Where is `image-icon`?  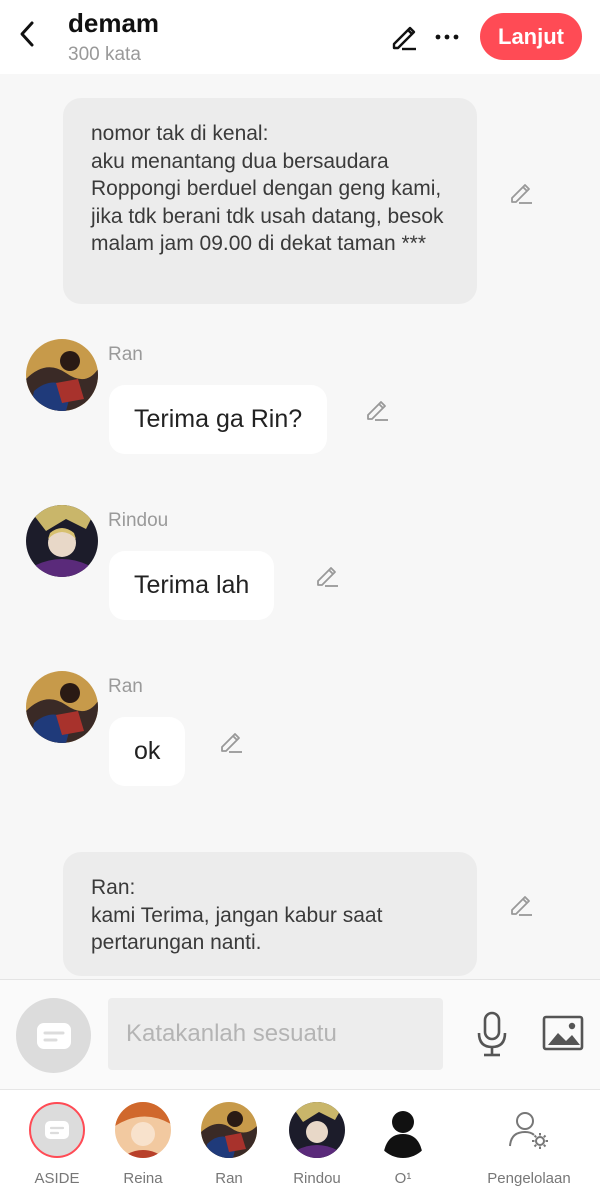 image-icon is located at coordinates (563, 1033).